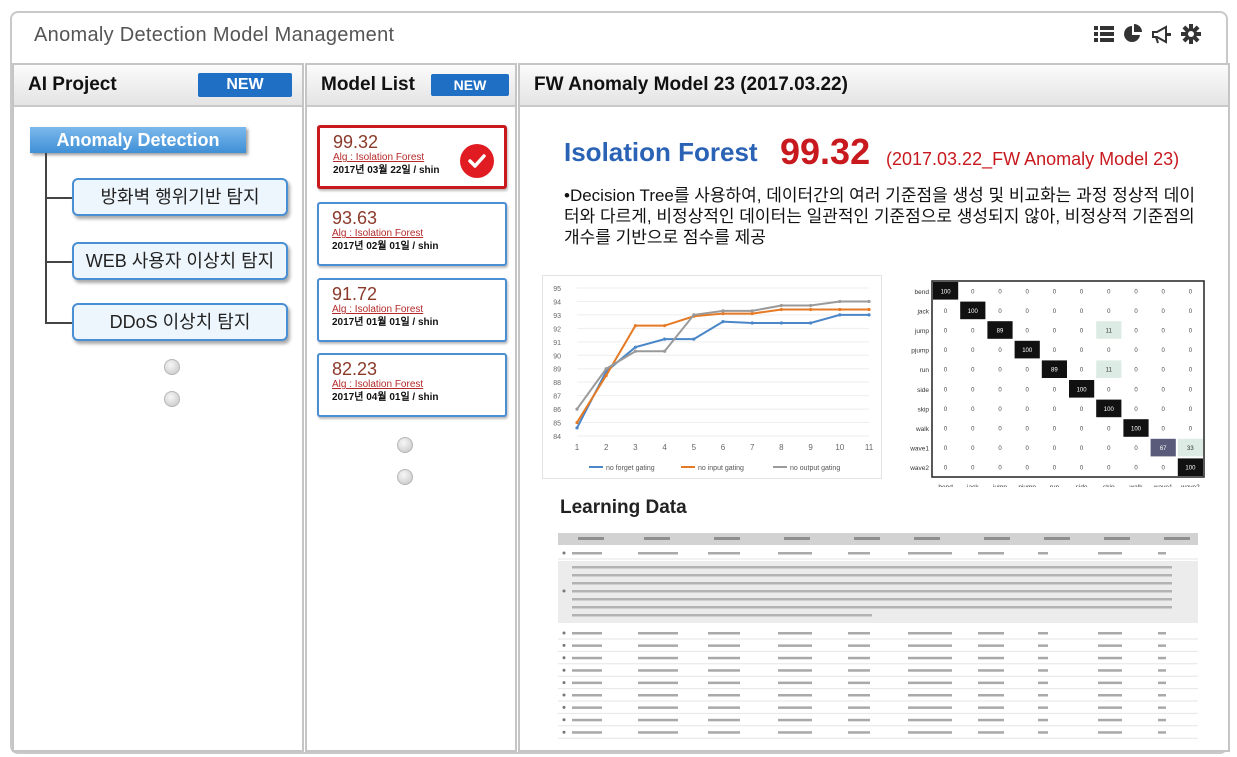 The image size is (1237, 757). I want to click on new-project-button: NEW, so click(245, 85).